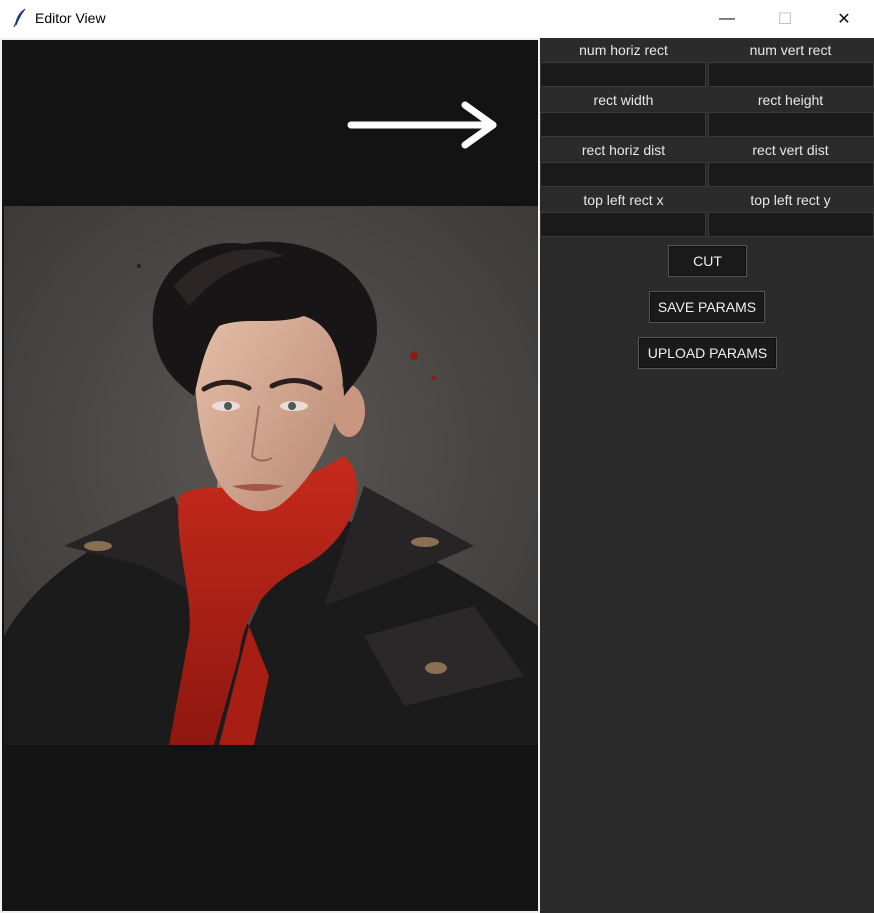 The height and width of the screenshot is (913, 874). What do you see at coordinates (791, 224) in the screenshot?
I see `top-left-rect-y-input` at bounding box center [791, 224].